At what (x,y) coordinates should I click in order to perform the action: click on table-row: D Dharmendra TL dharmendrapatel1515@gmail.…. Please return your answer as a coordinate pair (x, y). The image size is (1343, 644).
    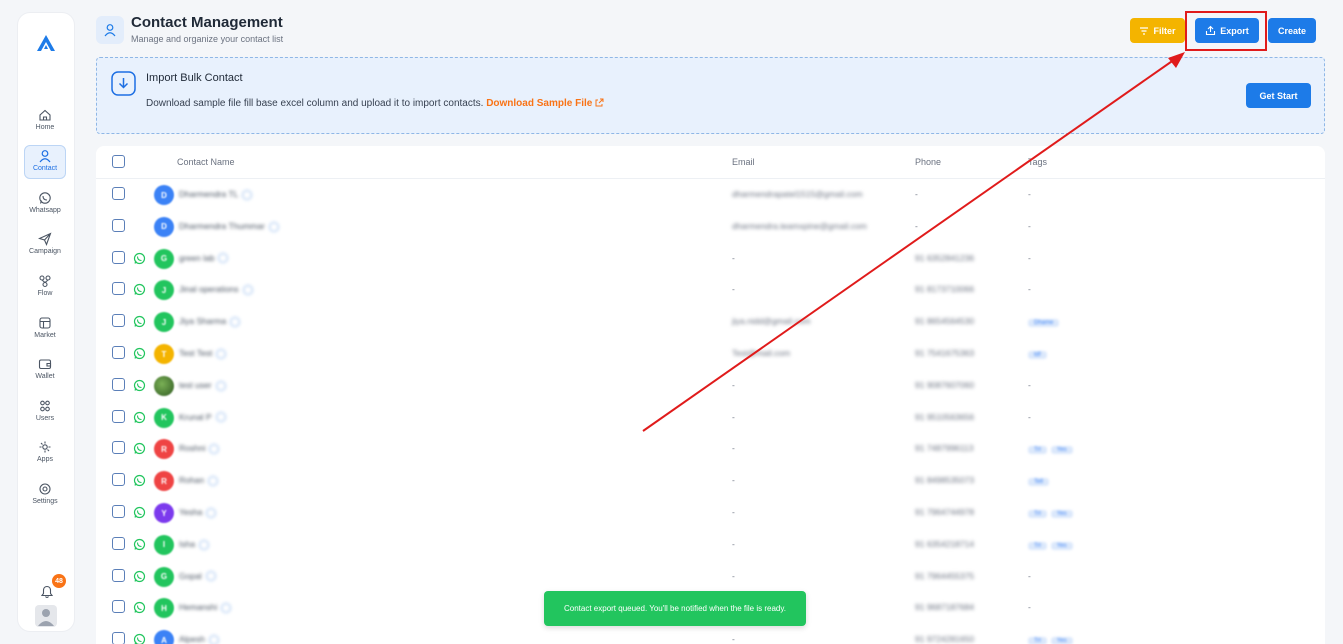
    Looking at the image, I should click on (710, 195).